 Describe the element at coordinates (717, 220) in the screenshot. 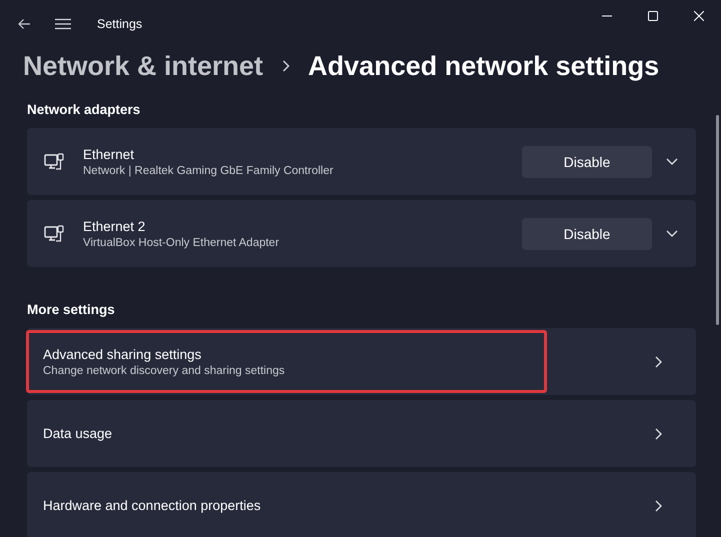

I see `scrollbar` at that location.